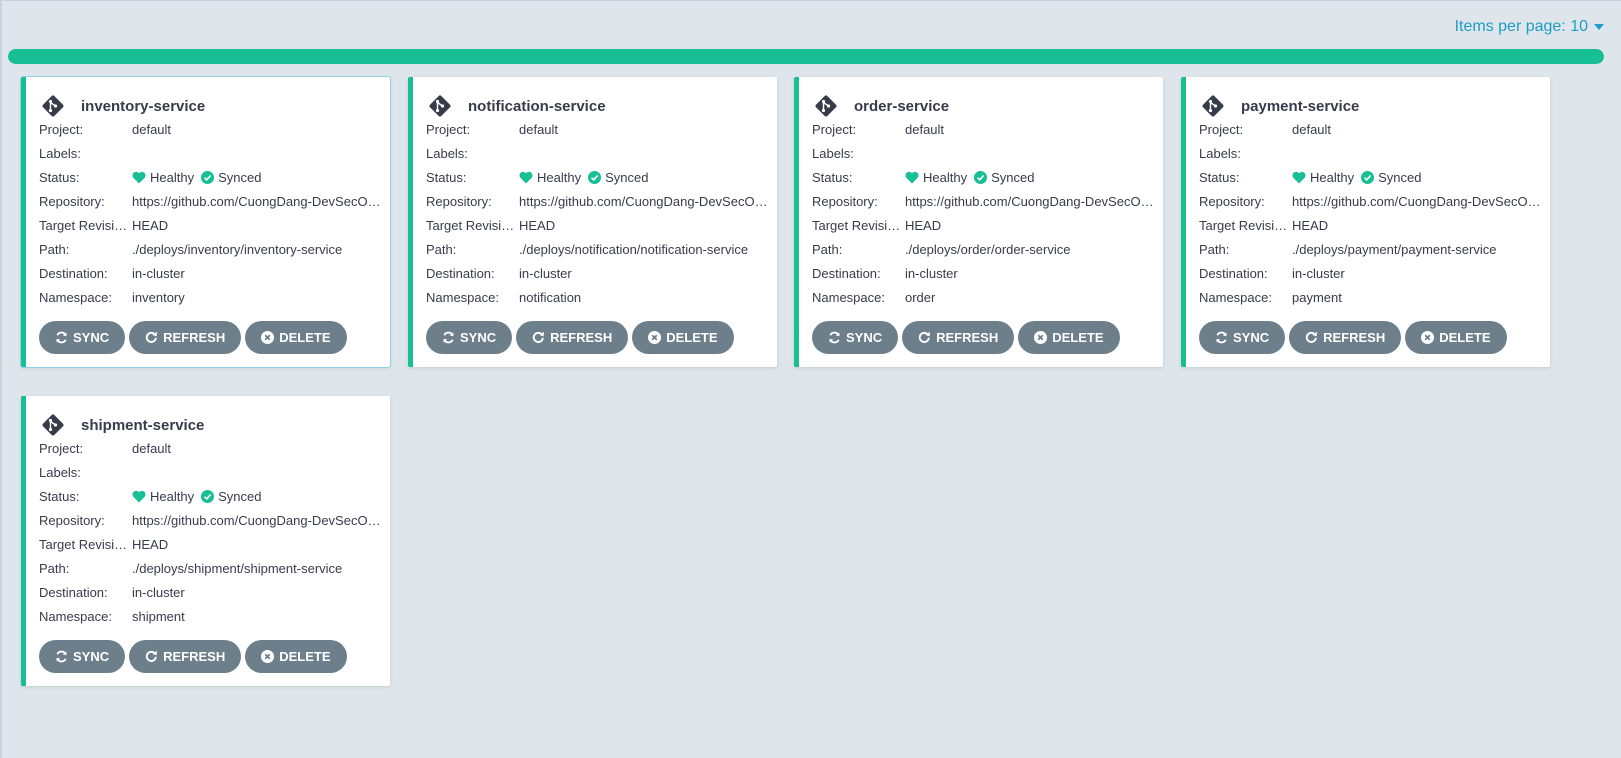  I want to click on items-per-page-dropdown: Items per page: 10, so click(1529, 27).